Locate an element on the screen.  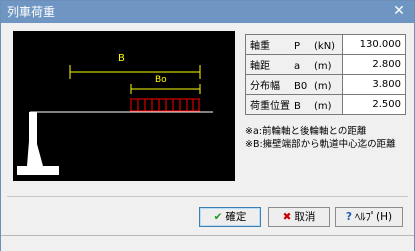
help-button: ? ﾍﾙﾌﾟ(H) is located at coordinates (369, 217).